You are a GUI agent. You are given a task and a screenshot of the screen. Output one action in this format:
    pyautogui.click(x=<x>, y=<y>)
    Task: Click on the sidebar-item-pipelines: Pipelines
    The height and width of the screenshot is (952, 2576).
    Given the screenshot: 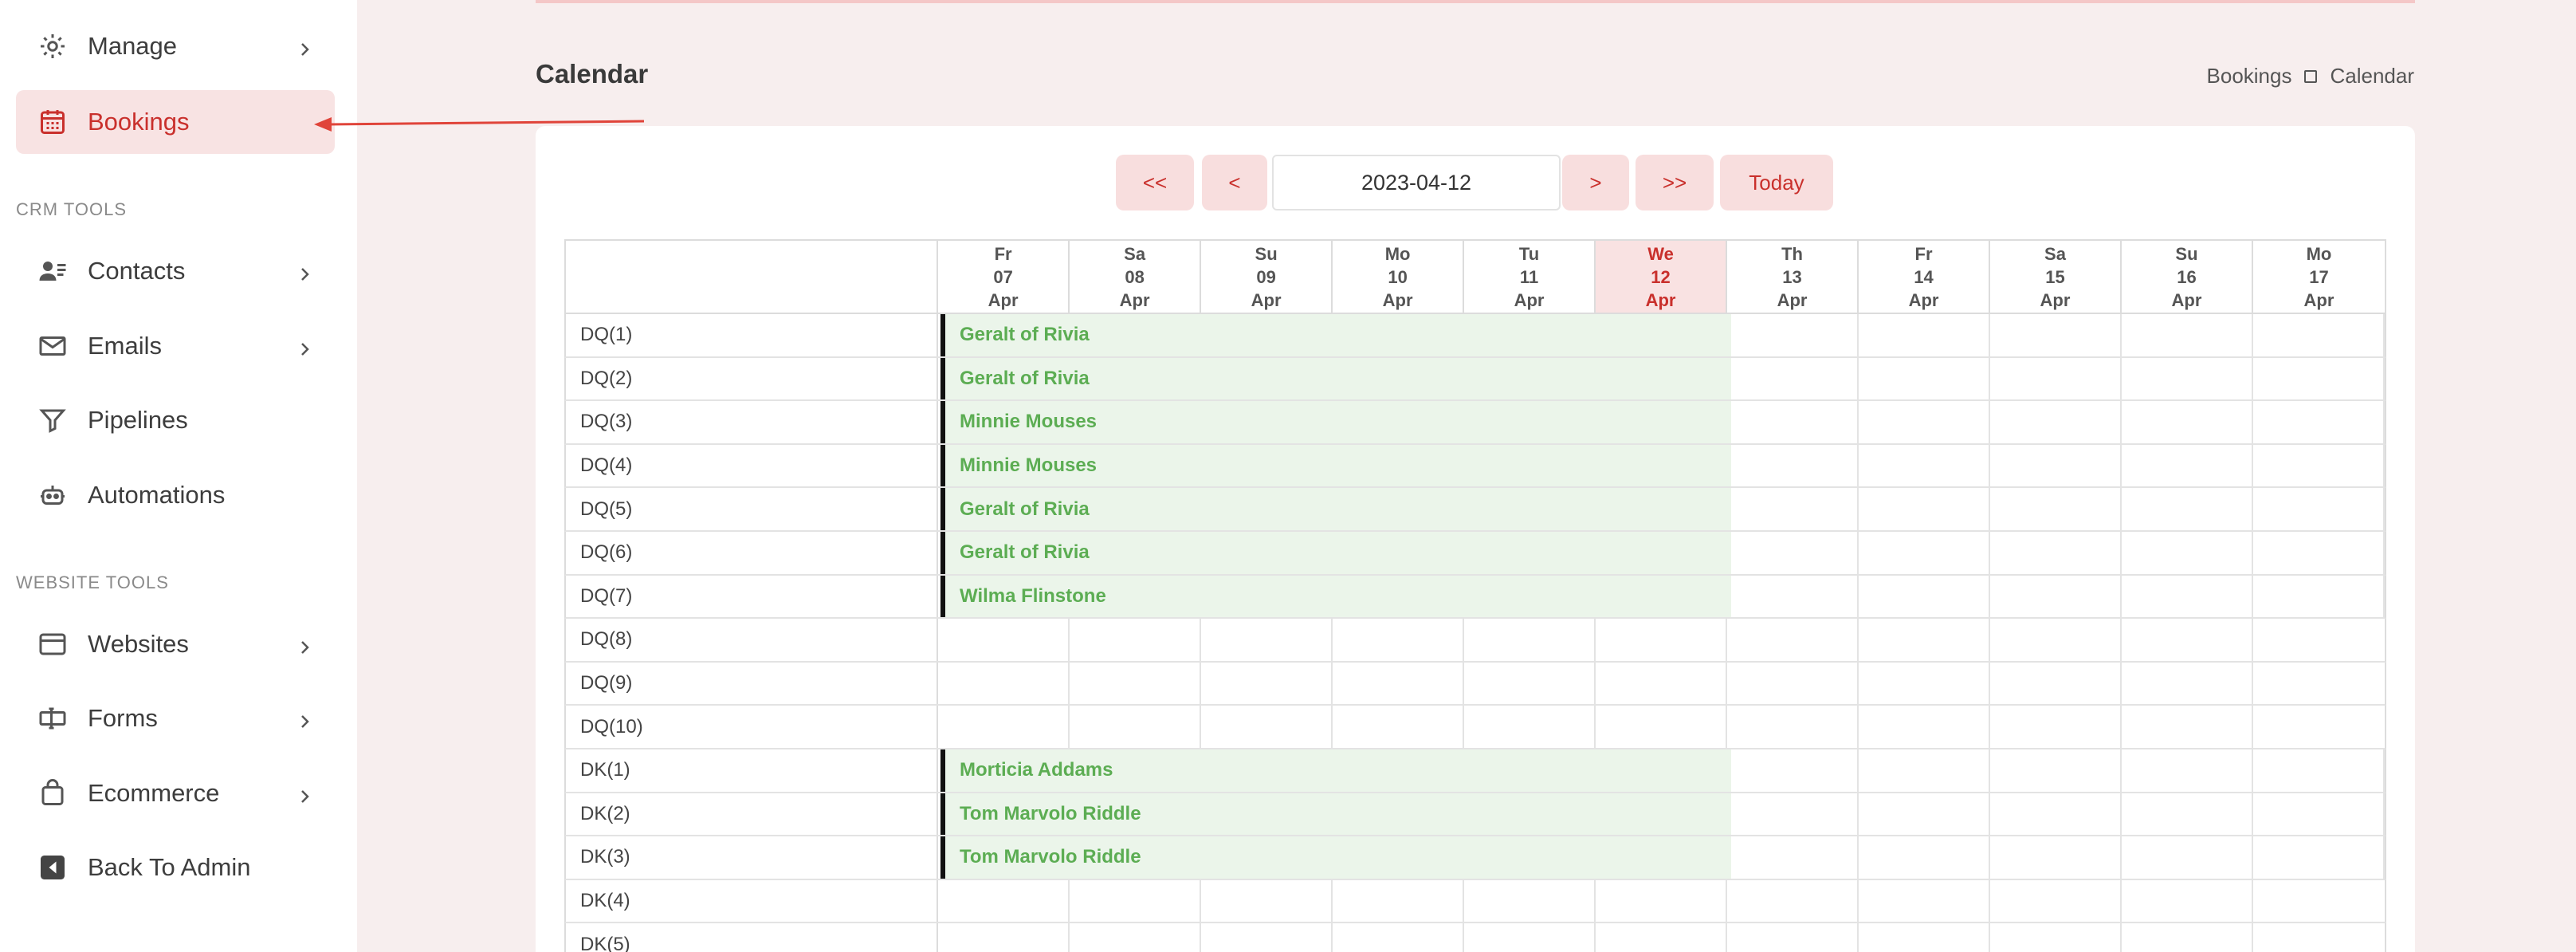 What is the action you would take?
    pyautogui.click(x=175, y=420)
    